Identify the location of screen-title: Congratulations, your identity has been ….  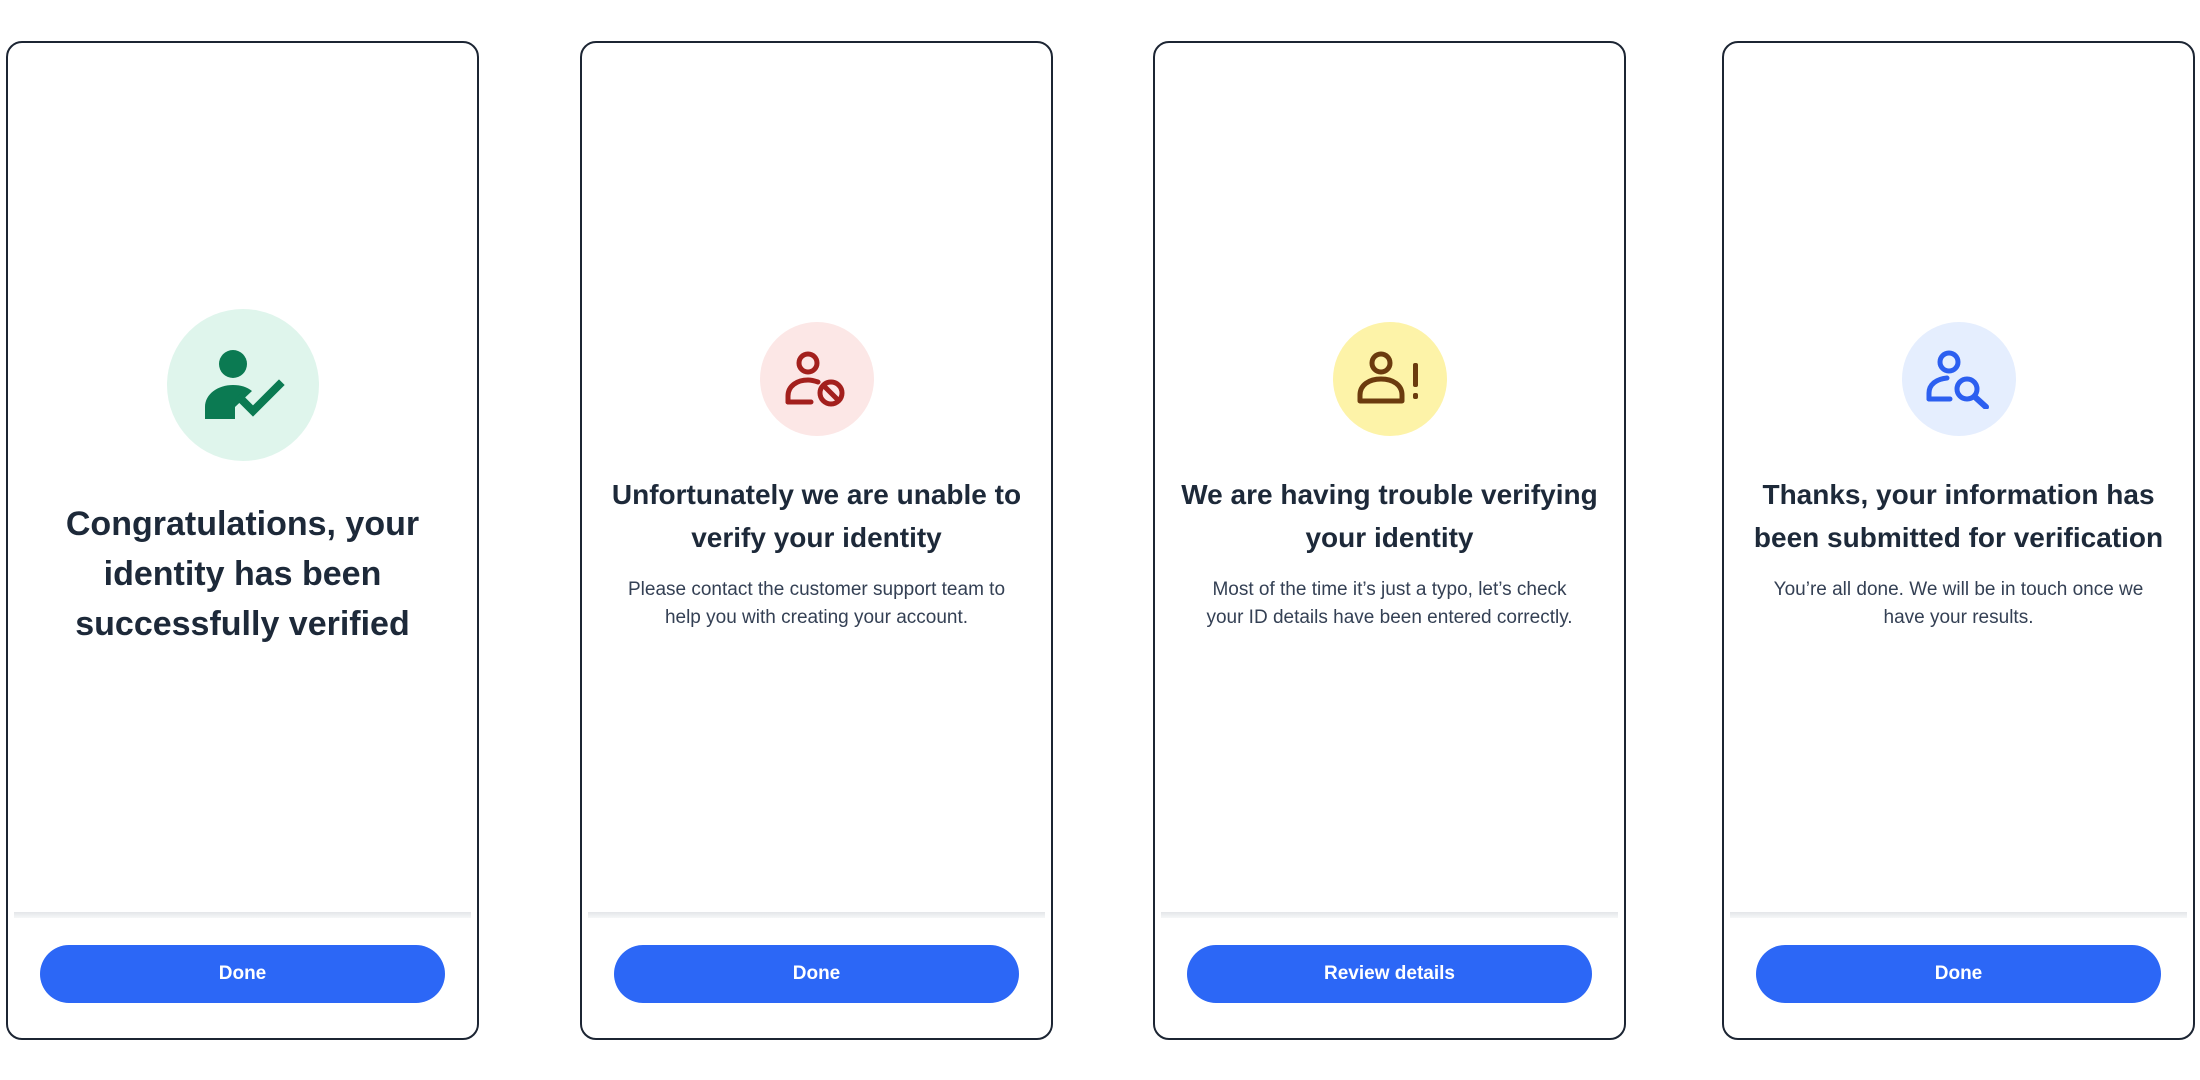
(242, 574).